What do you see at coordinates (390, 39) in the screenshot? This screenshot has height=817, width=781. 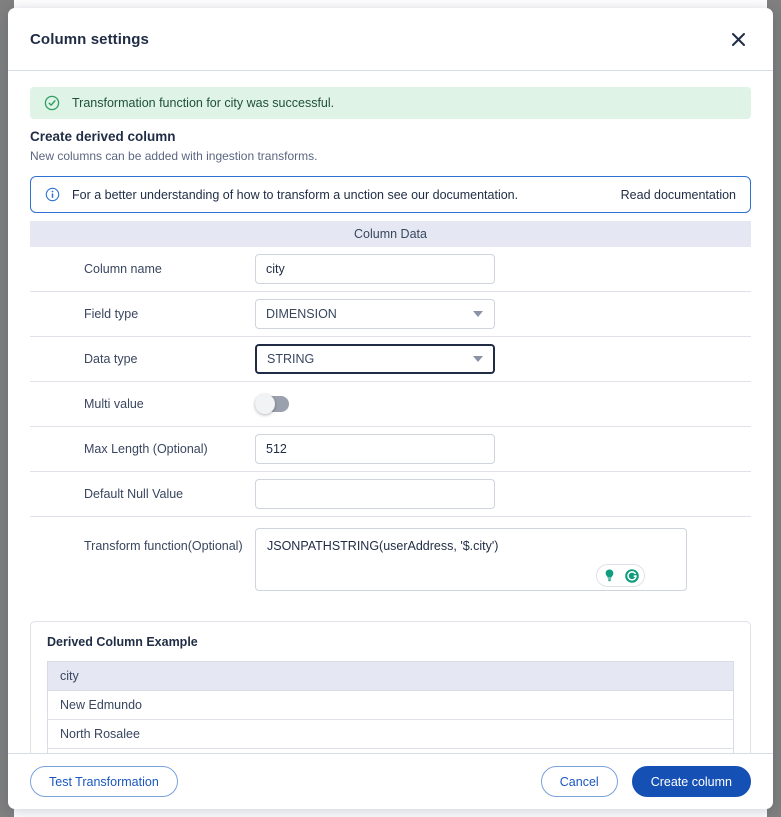 I see `dialog-header: Column settings` at bounding box center [390, 39].